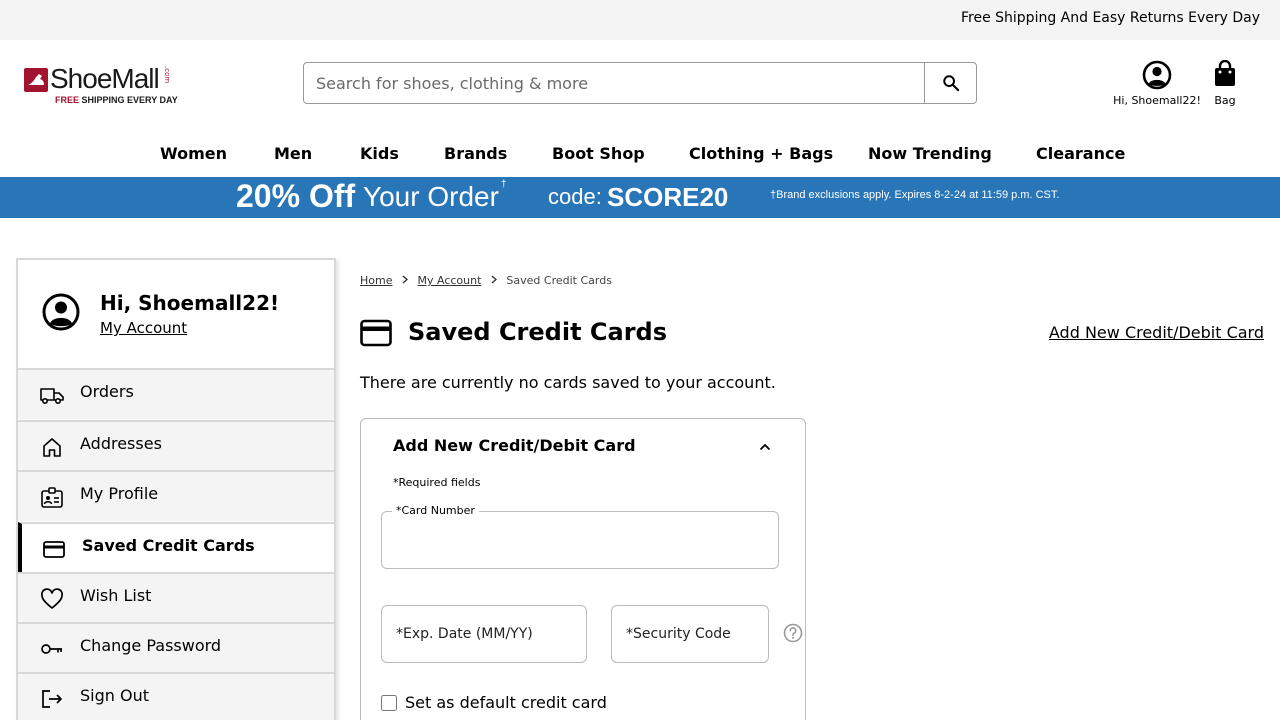 The width and height of the screenshot is (1280, 720). Describe the element at coordinates (167, 75) in the screenshot. I see `logo-com: .com` at that location.